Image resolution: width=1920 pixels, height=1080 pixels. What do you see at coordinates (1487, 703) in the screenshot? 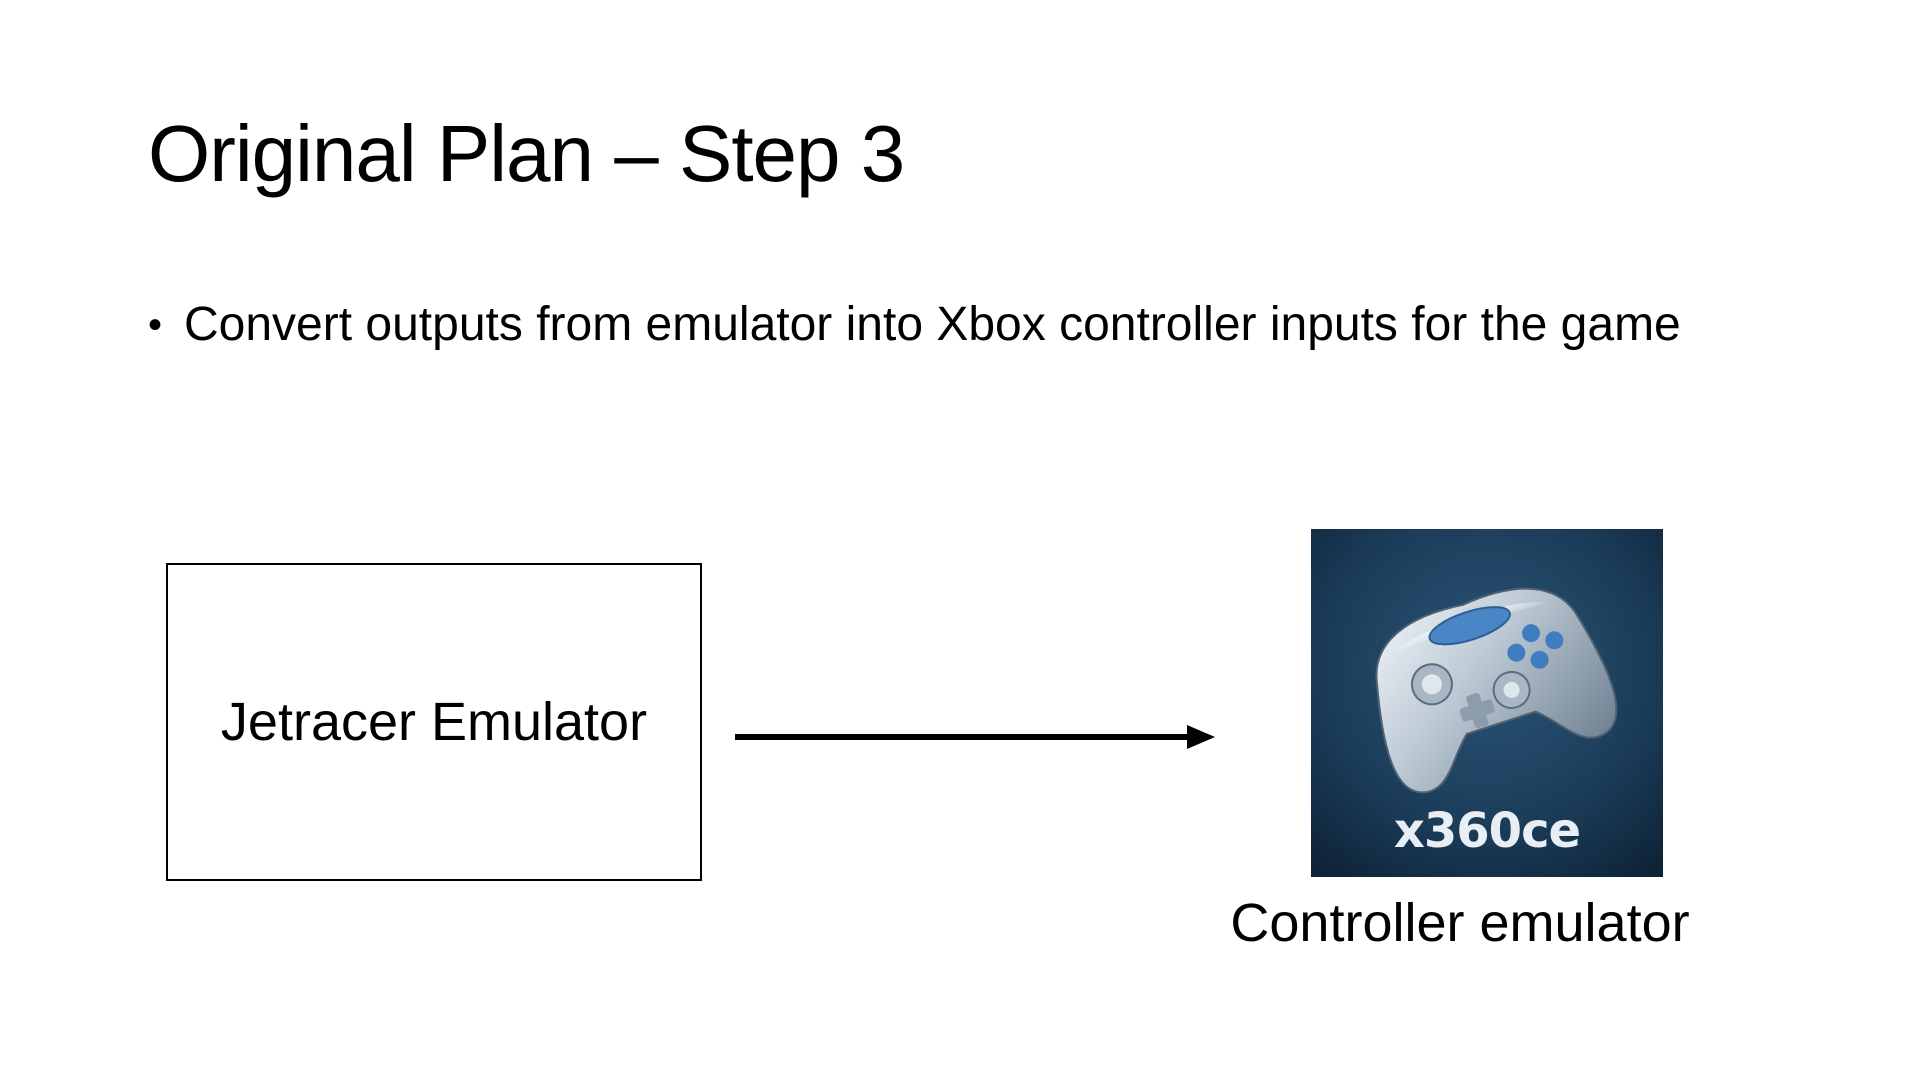
I see `x360ce-app-icon: x360ce` at bounding box center [1487, 703].